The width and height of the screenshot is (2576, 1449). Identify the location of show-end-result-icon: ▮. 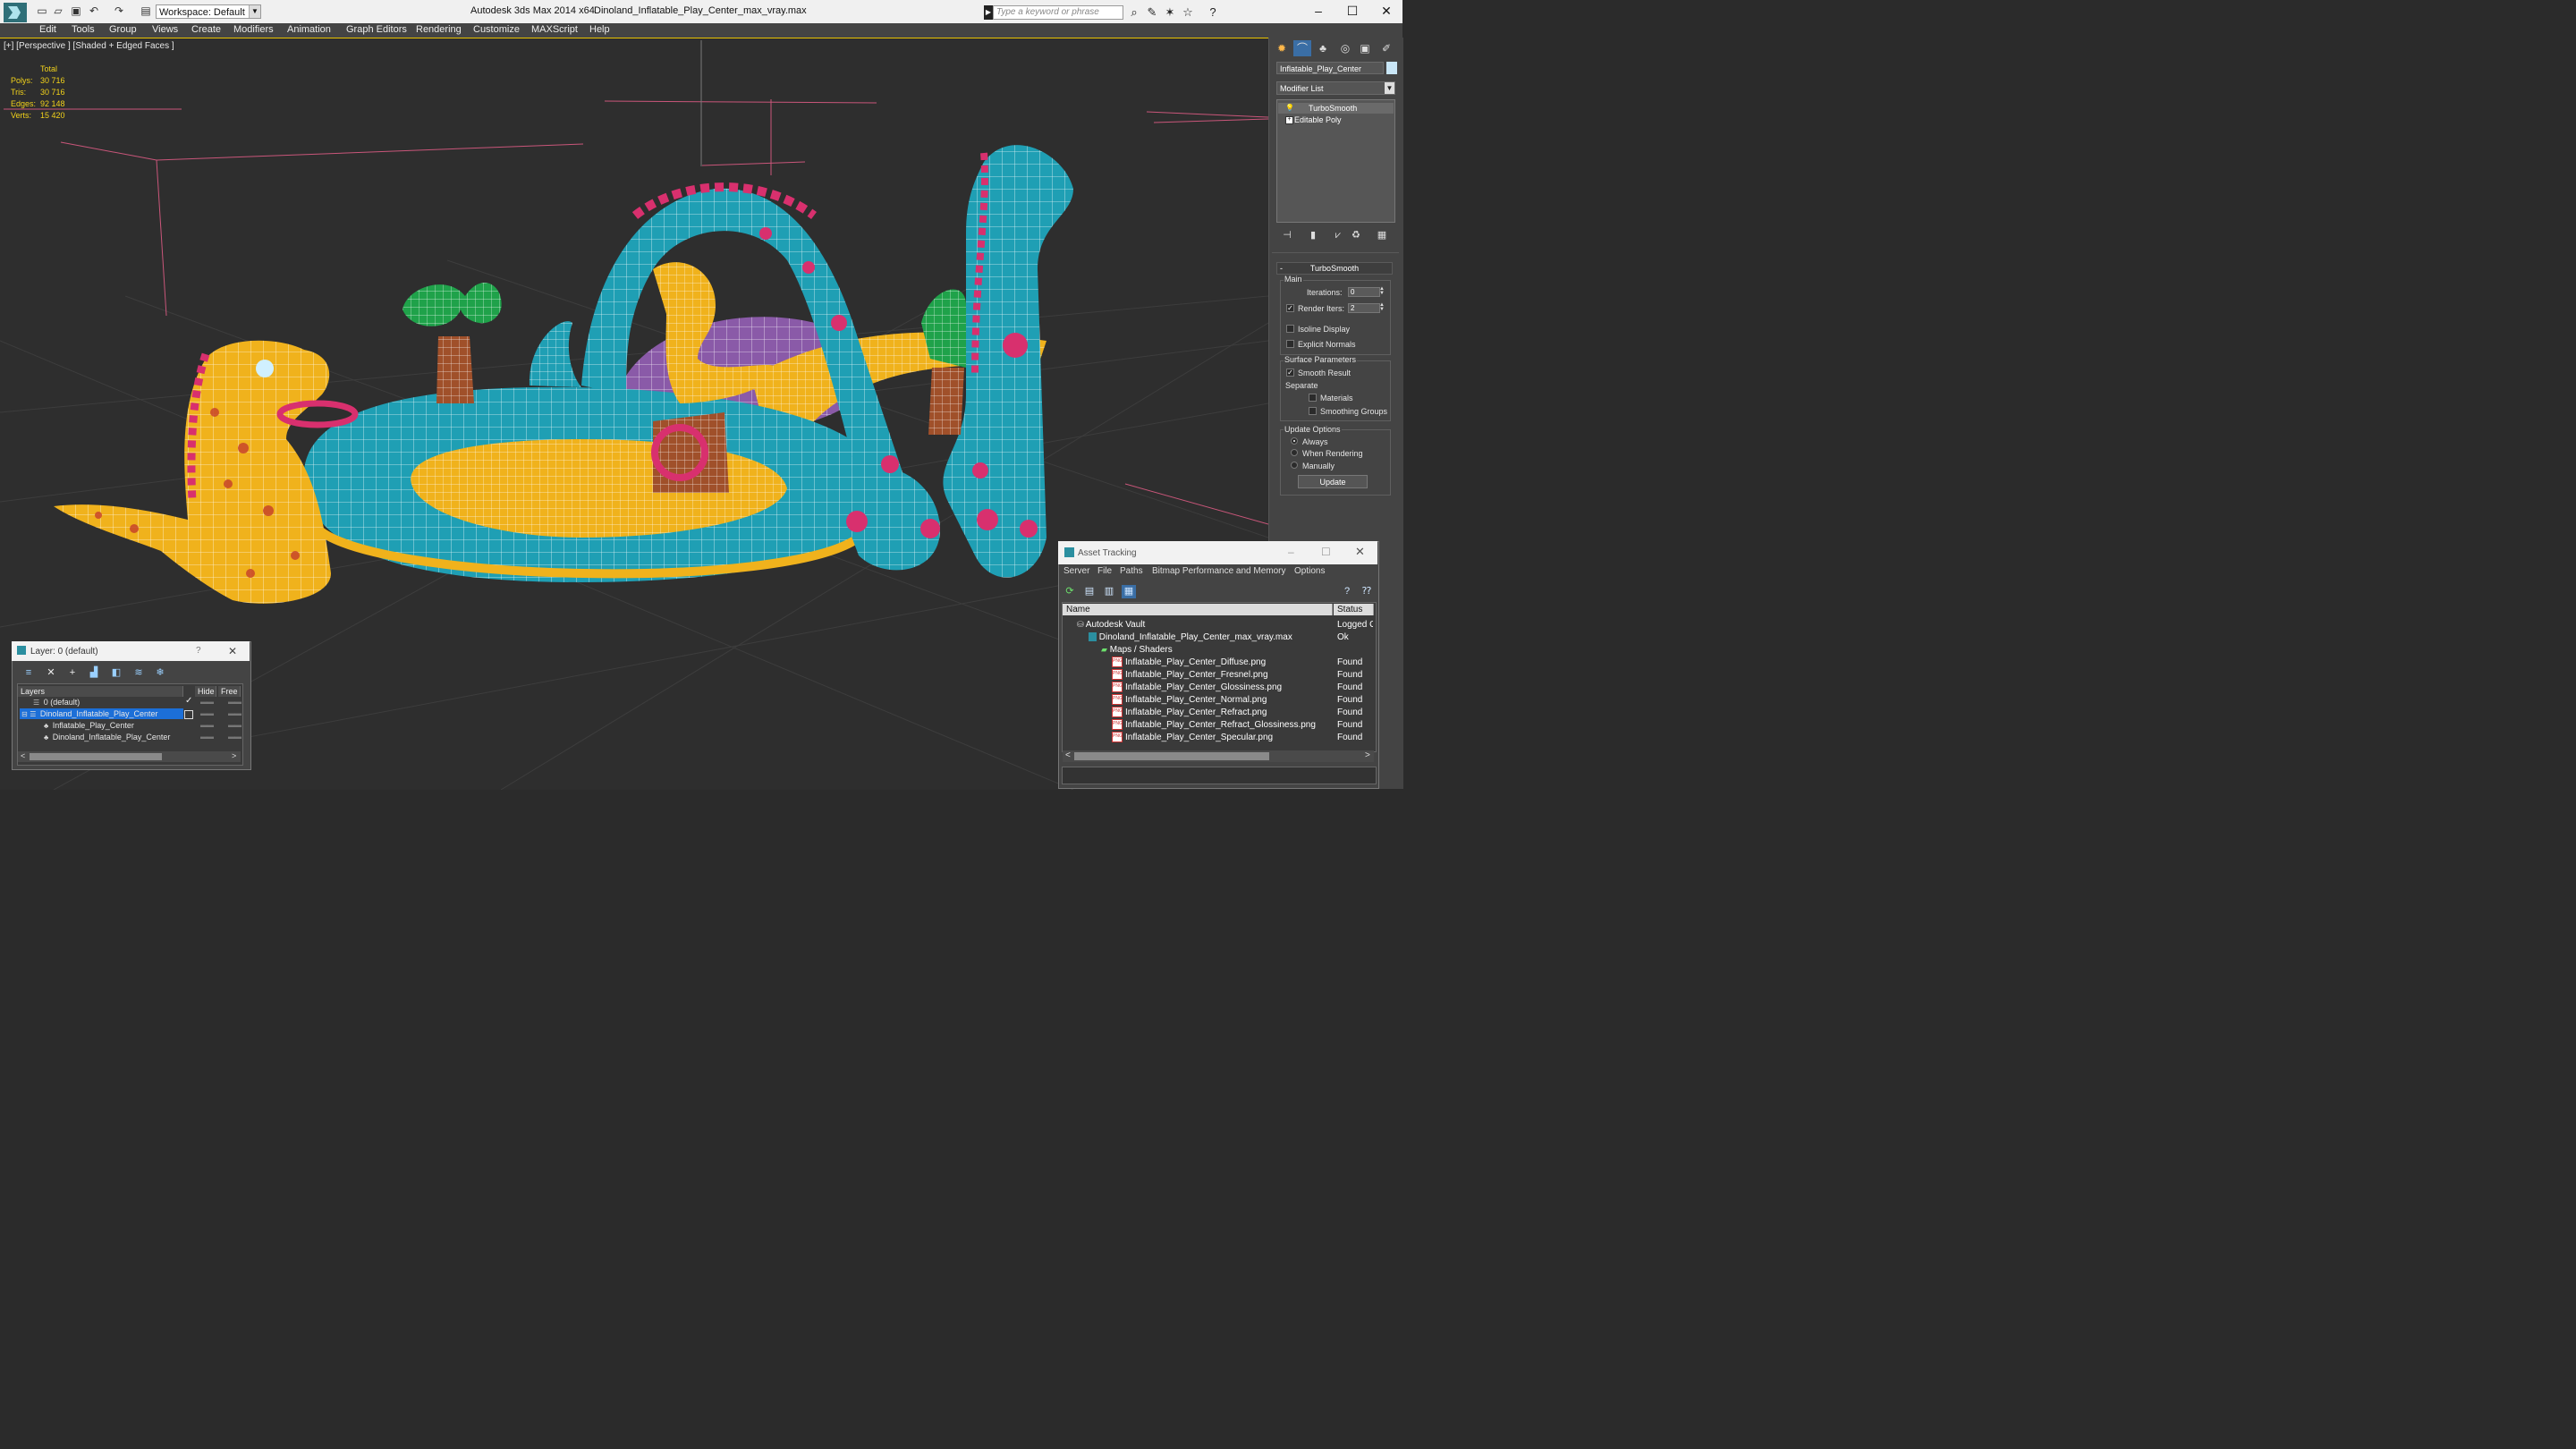
(1313, 235).